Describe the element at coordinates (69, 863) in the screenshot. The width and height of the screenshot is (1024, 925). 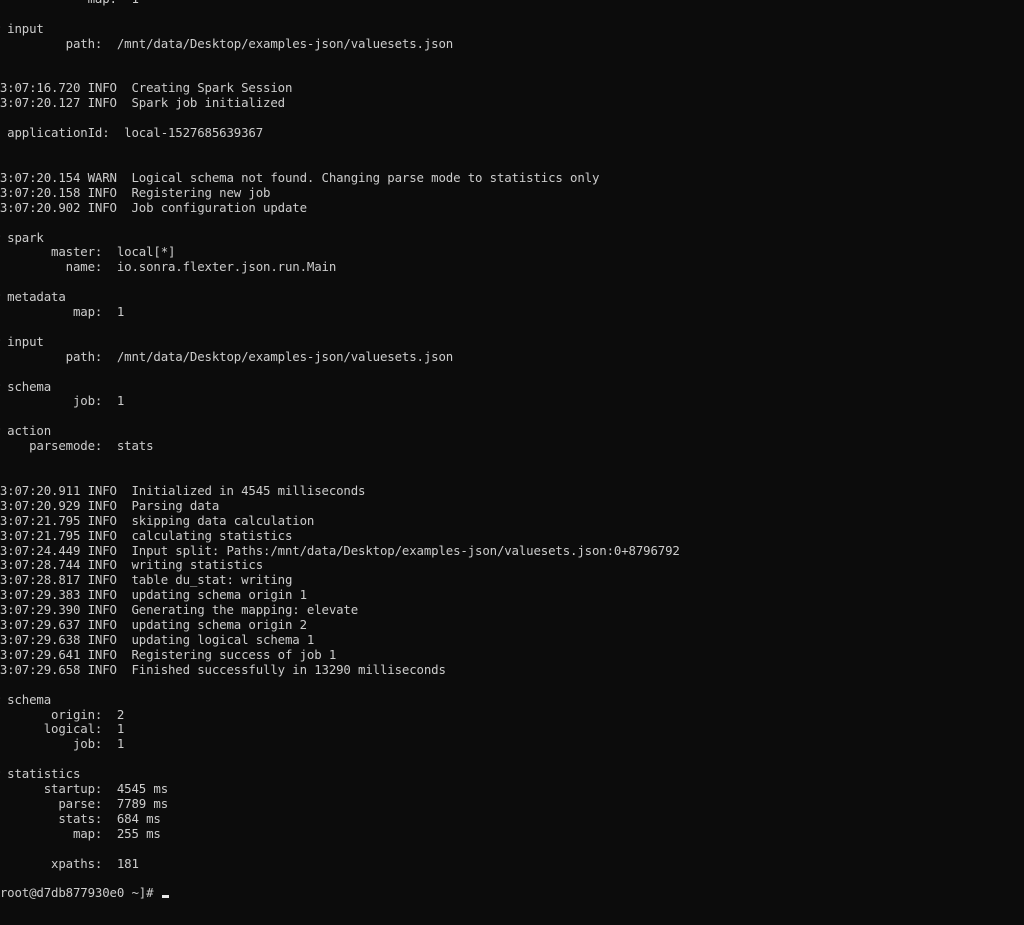
I see `terminal-line: xpaths: 181` at that location.